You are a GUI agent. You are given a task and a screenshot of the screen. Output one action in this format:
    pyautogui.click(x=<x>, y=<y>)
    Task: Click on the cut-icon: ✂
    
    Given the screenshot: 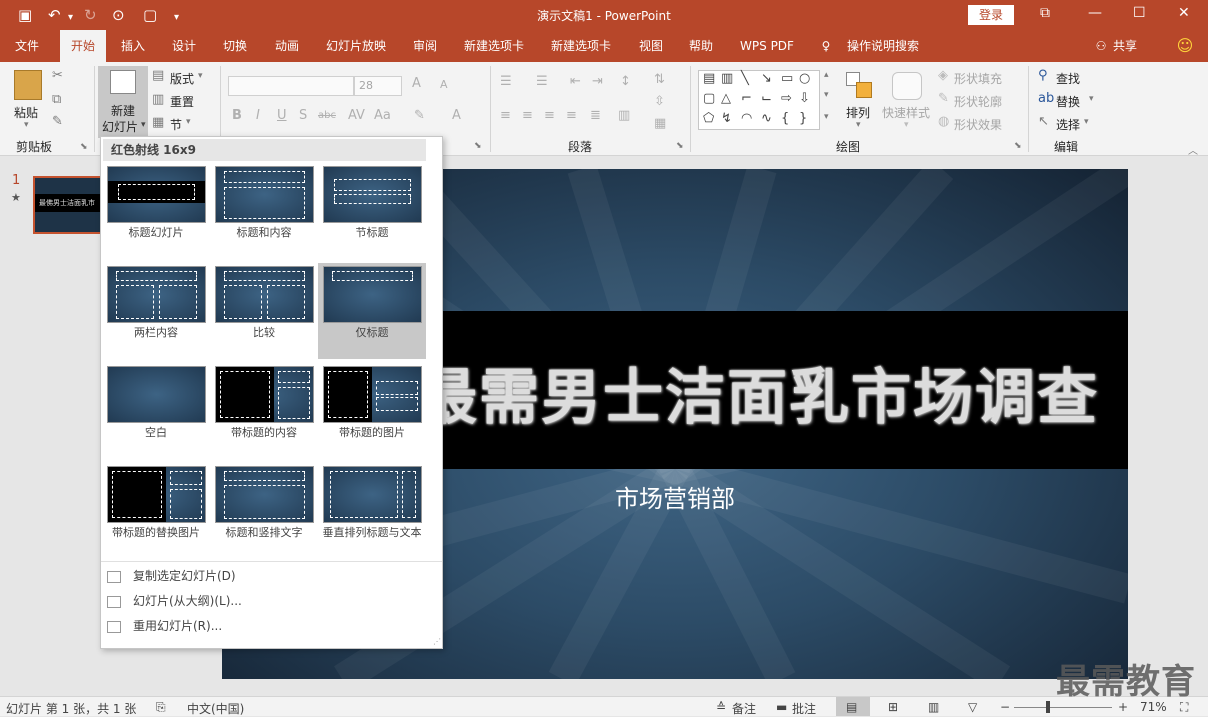 What is the action you would take?
    pyautogui.click(x=57, y=75)
    